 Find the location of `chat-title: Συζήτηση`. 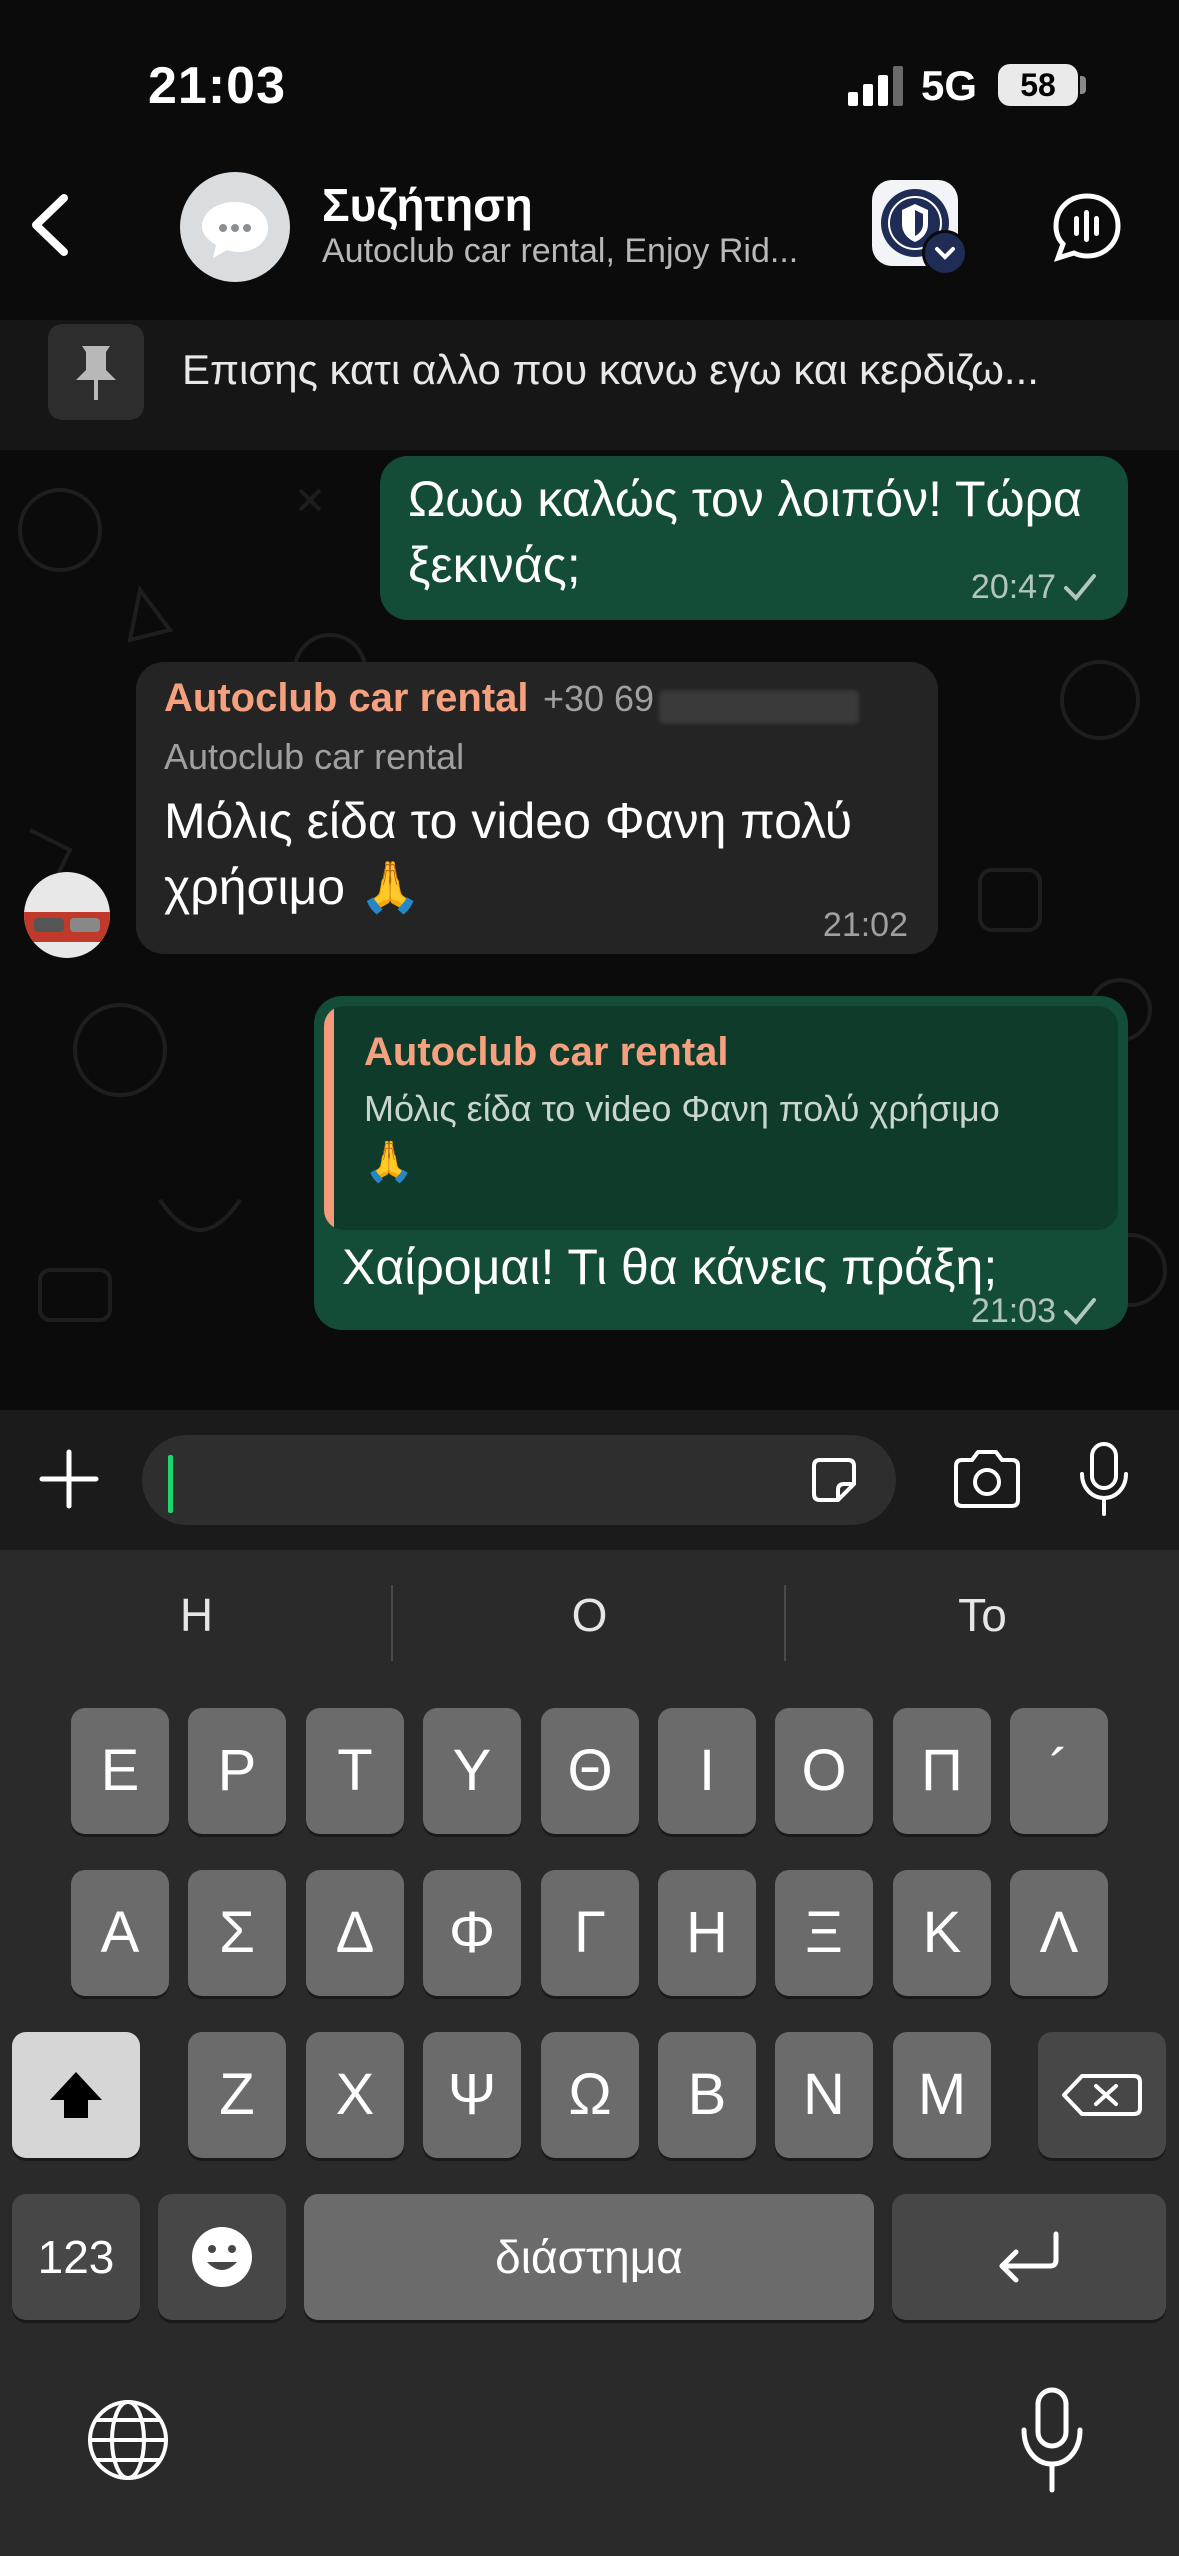

chat-title: Συζήτηση is located at coordinates (427, 205).